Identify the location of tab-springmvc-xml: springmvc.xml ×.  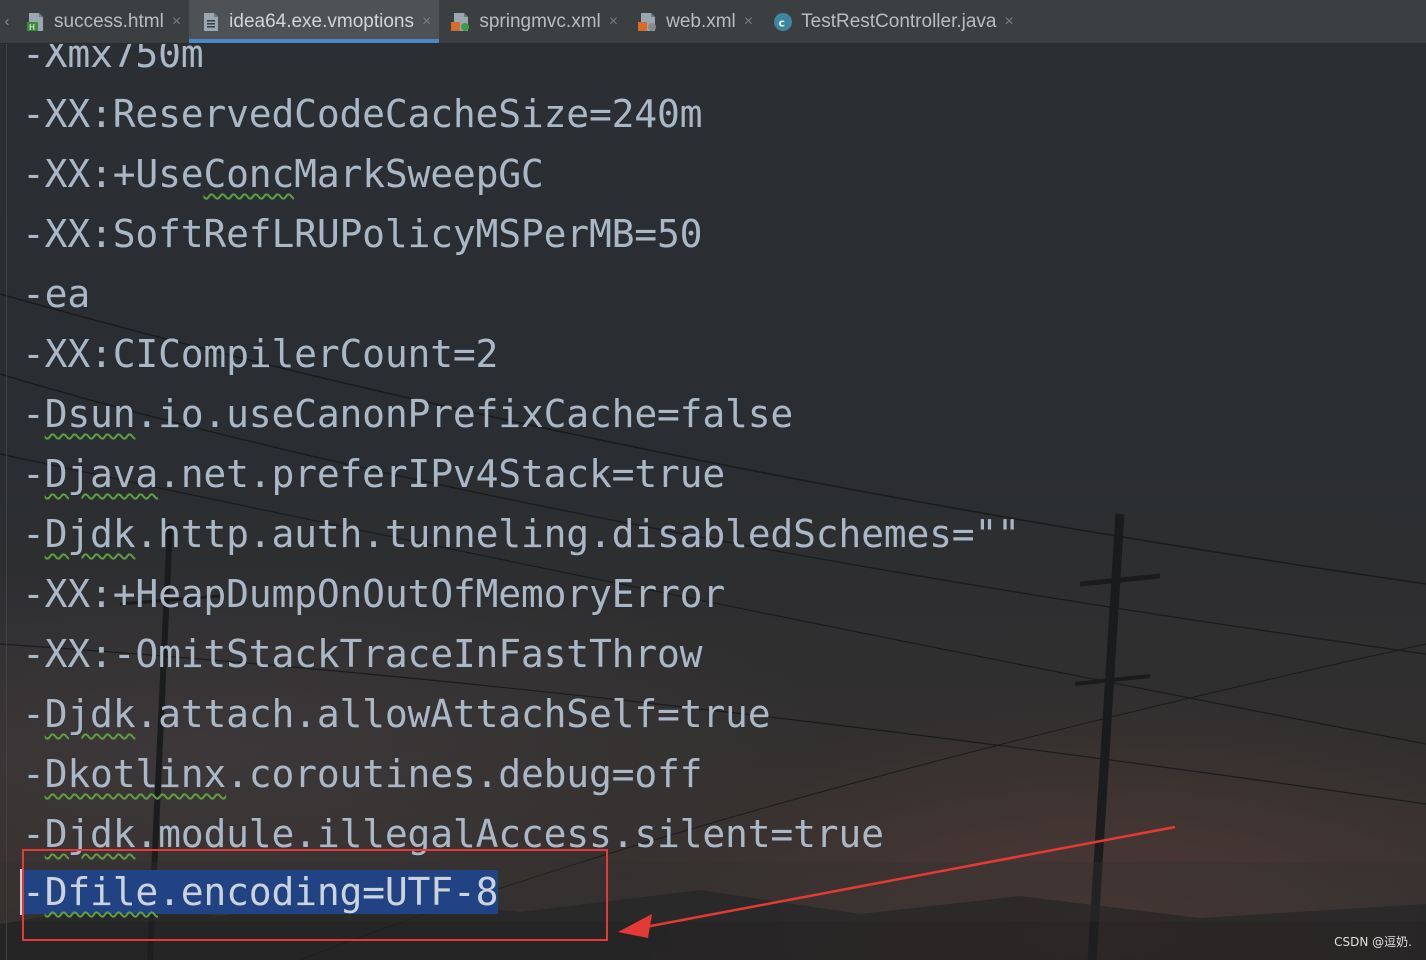
(532, 21).